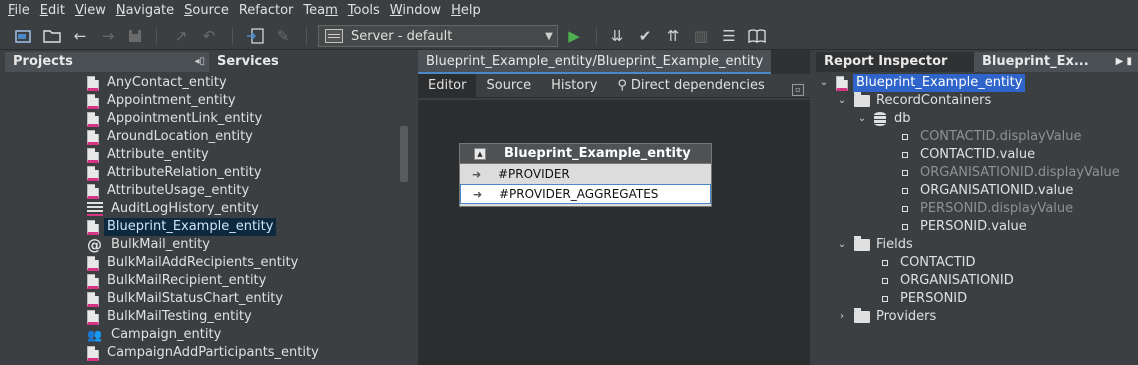  What do you see at coordinates (95, 209) in the screenshot?
I see `list-icon` at bounding box center [95, 209].